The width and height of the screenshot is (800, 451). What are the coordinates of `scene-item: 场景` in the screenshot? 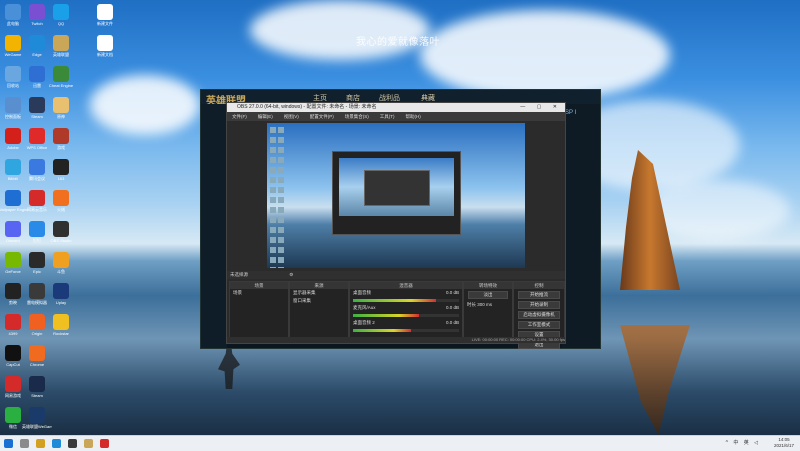 It's located at (259, 293).